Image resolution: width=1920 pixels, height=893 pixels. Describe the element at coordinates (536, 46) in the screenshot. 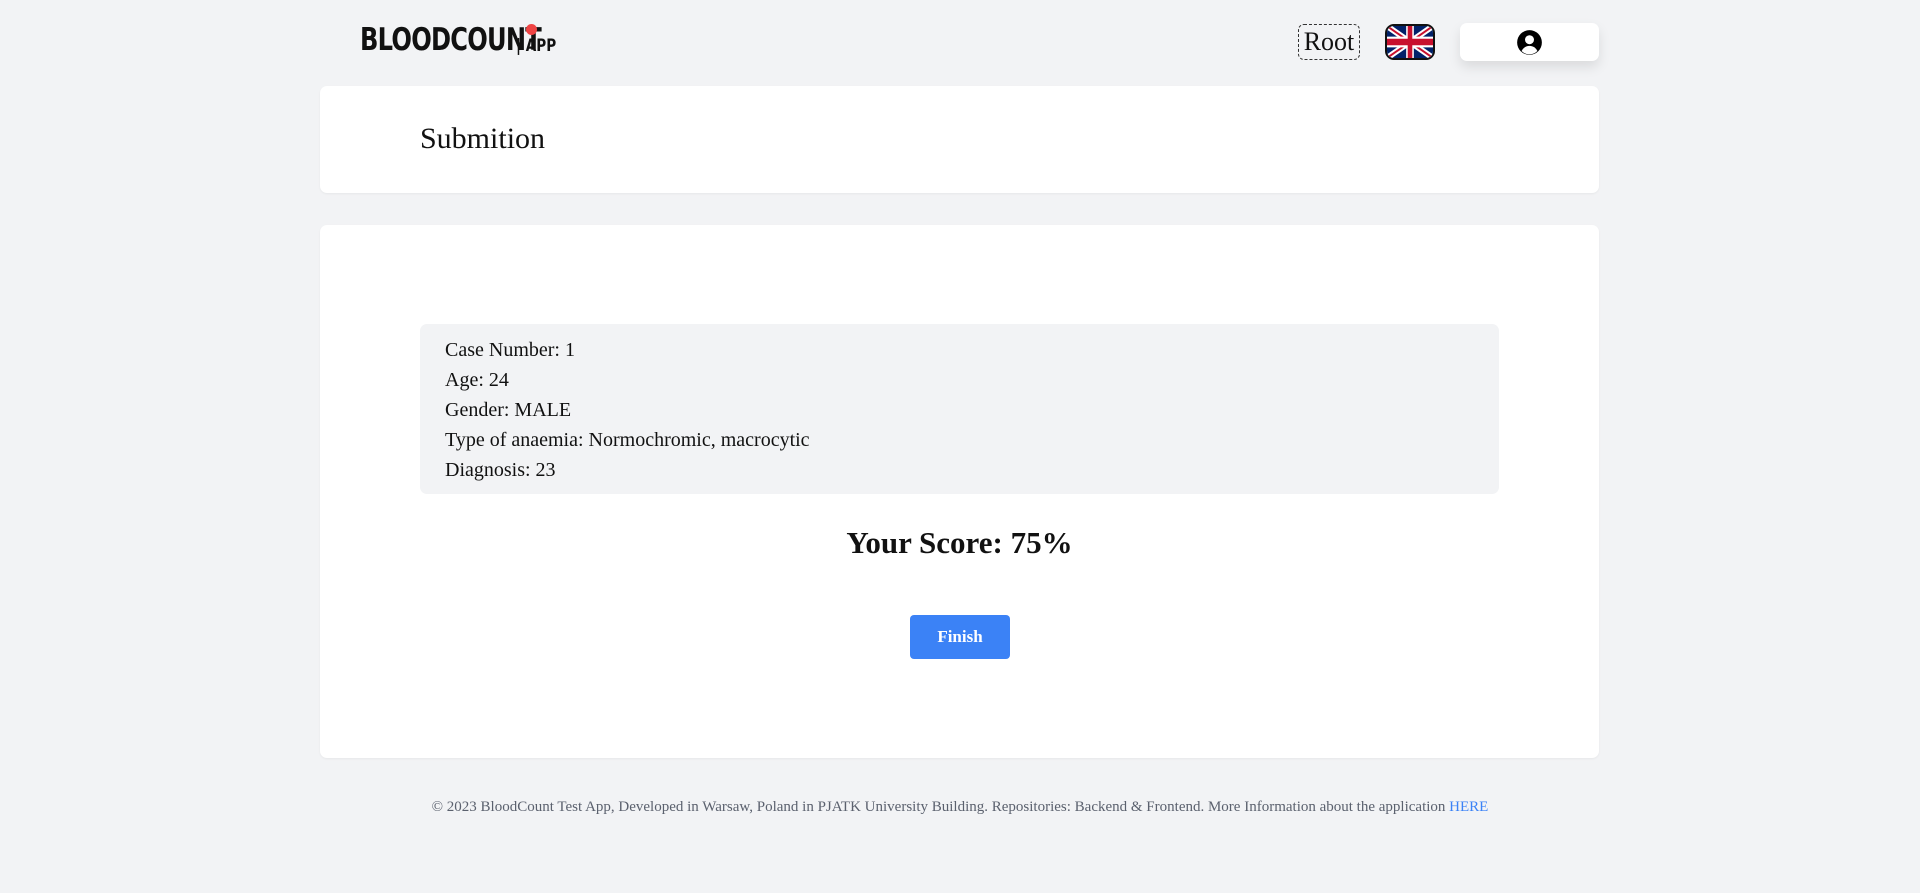

I see `logo-suffix: | APP` at that location.